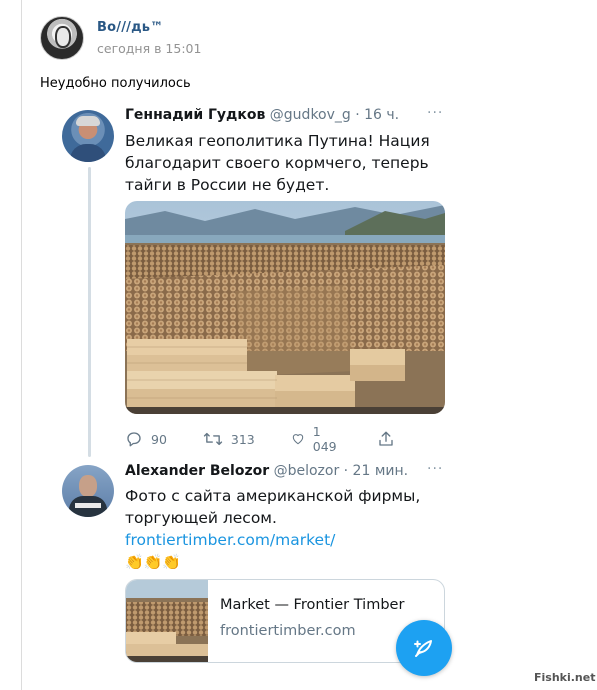 The image size is (597, 690). I want to click on retweet-icon, so click(213, 439).